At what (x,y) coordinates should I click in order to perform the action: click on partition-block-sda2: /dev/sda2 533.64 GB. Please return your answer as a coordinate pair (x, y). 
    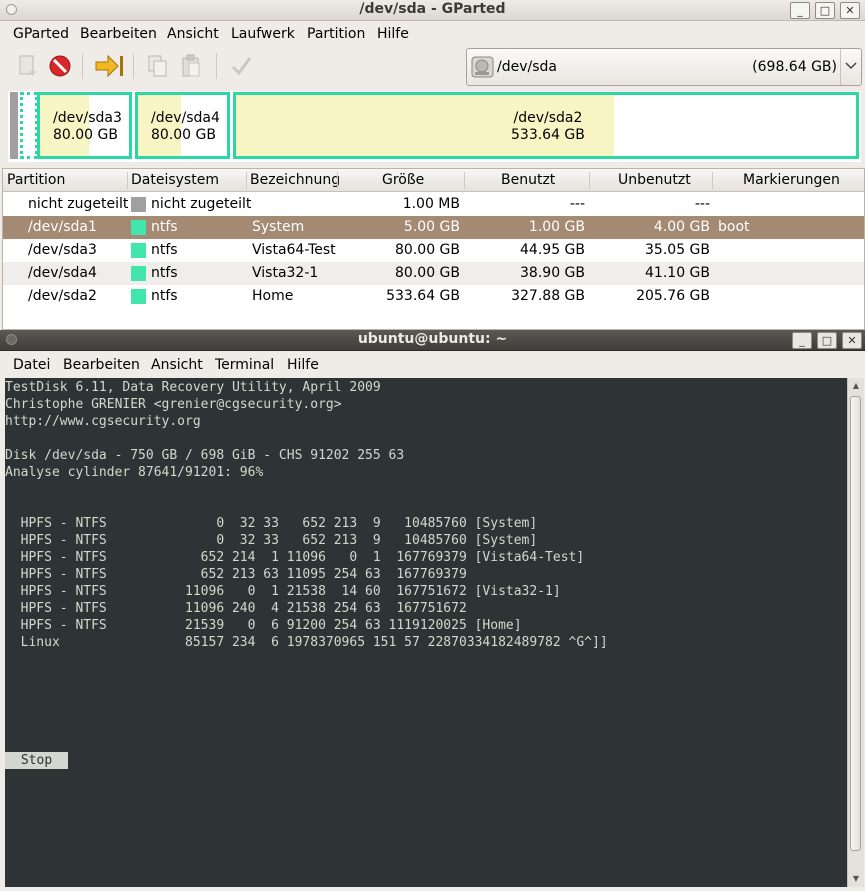
    Looking at the image, I should click on (546, 125).